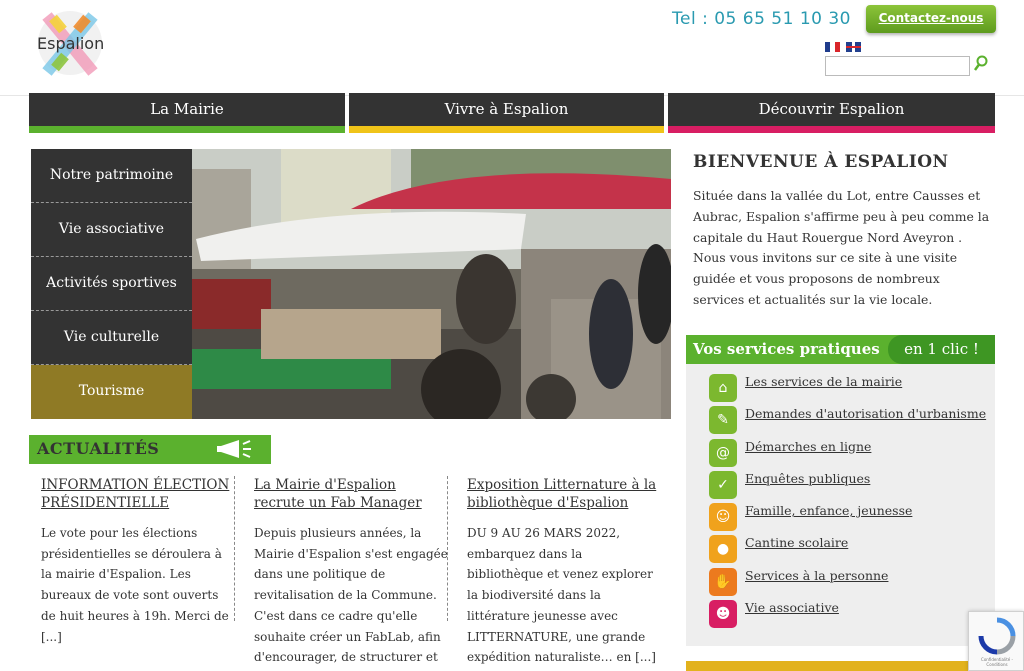 The width and height of the screenshot is (1024, 671). Describe the element at coordinates (111, 230) in the screenshot. I see `side-item-vie-associative: Vie associative` at that location.